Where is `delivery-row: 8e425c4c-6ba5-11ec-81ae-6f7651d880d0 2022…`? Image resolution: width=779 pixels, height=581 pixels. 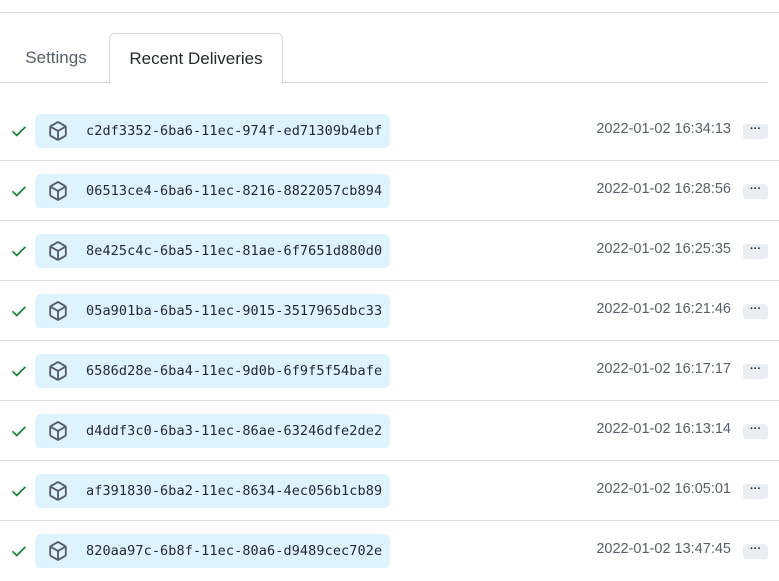 delivery-row: 8e425c4c-6ba5-11ec-81ae-6f7651d880d0 2022… is located at coordinates (389, 251).